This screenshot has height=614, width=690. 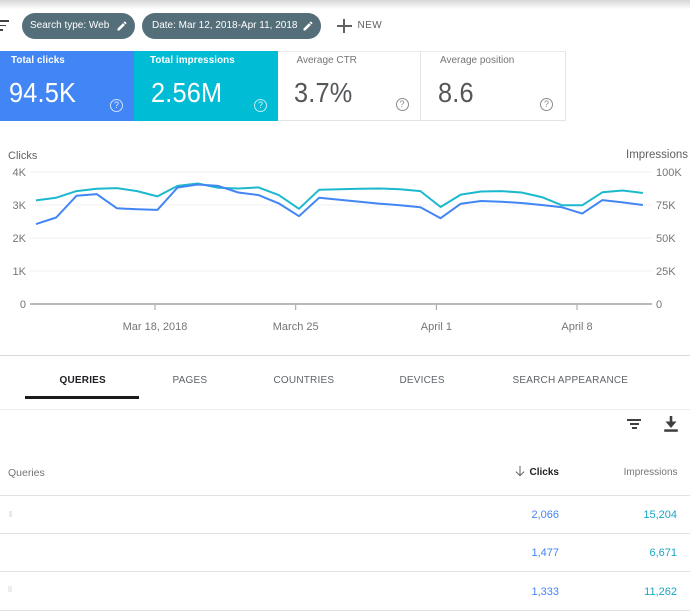 I want to click on svg-text: 2K, so click(x=20, y=239).